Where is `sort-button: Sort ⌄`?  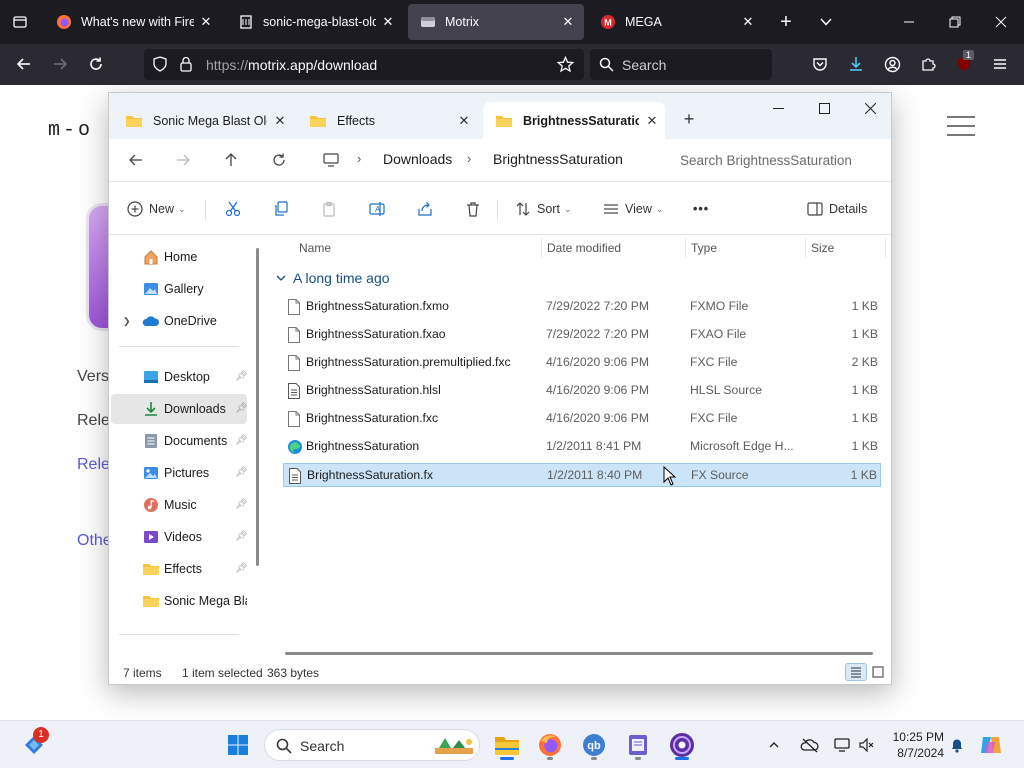
sort-button: Sort ⌄ is located at coordinates (543, 209).